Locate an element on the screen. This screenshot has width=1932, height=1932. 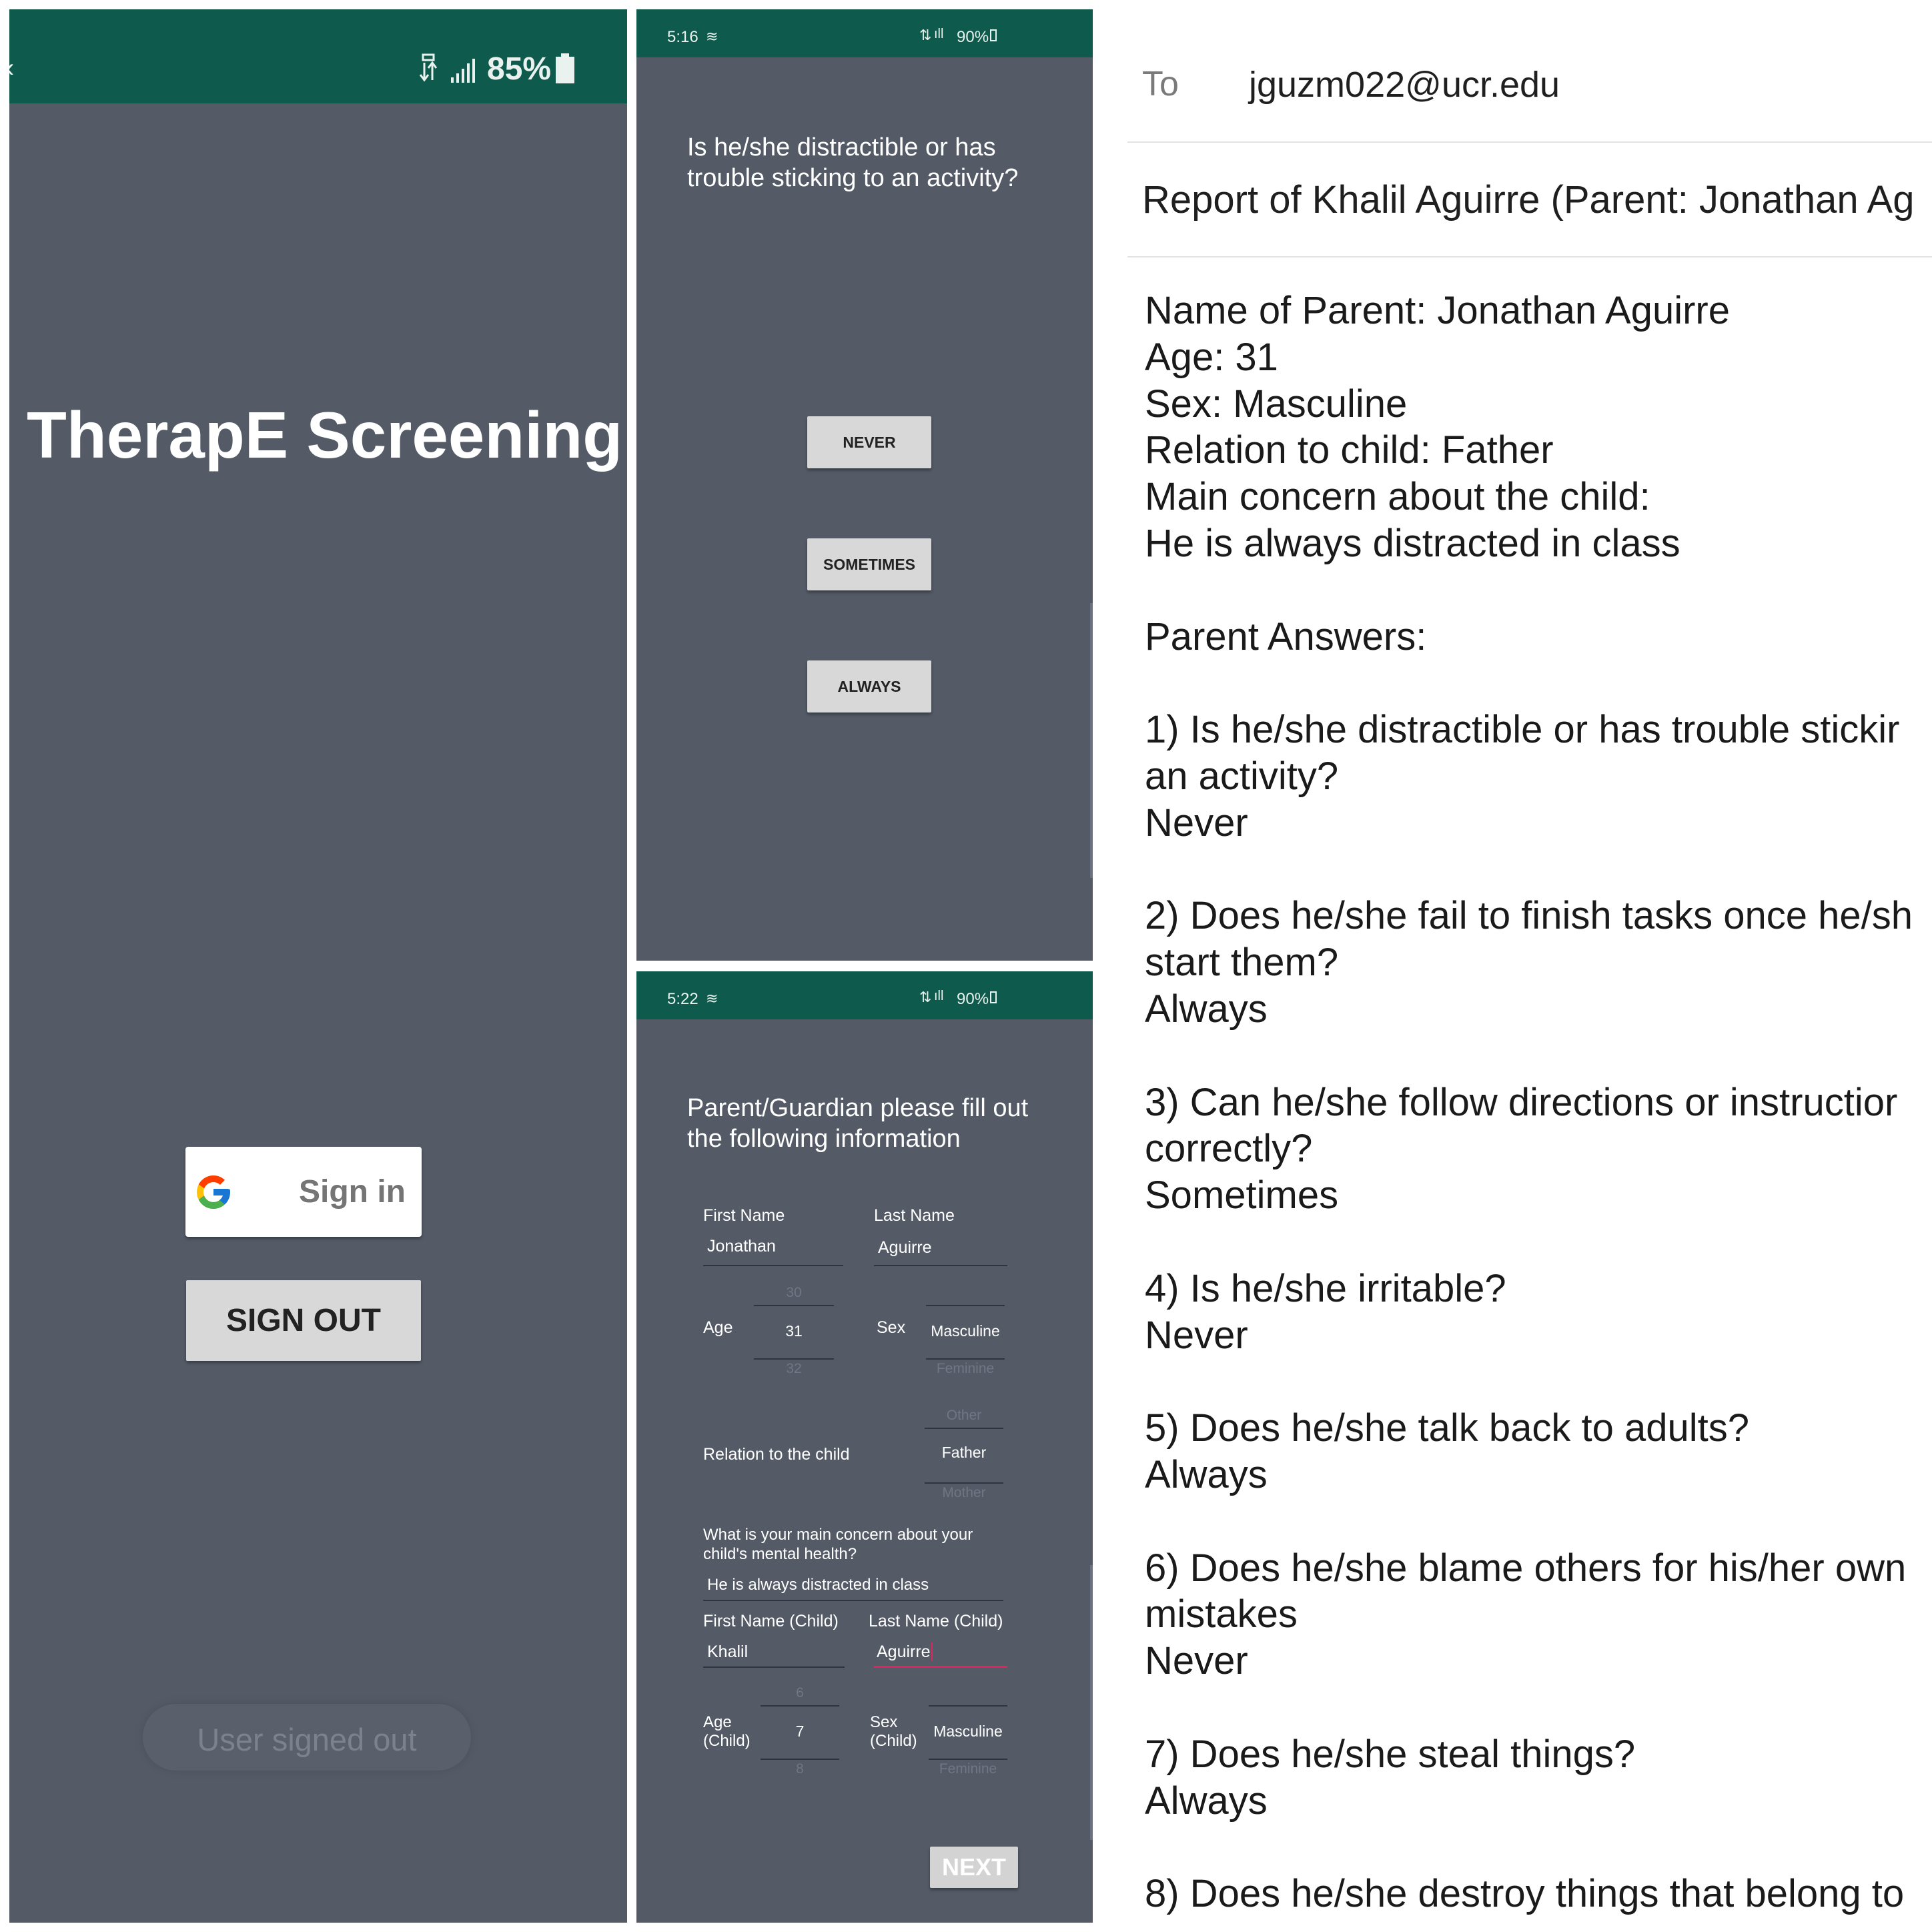
google-logo-icon is located at coordinates (213, 1192).